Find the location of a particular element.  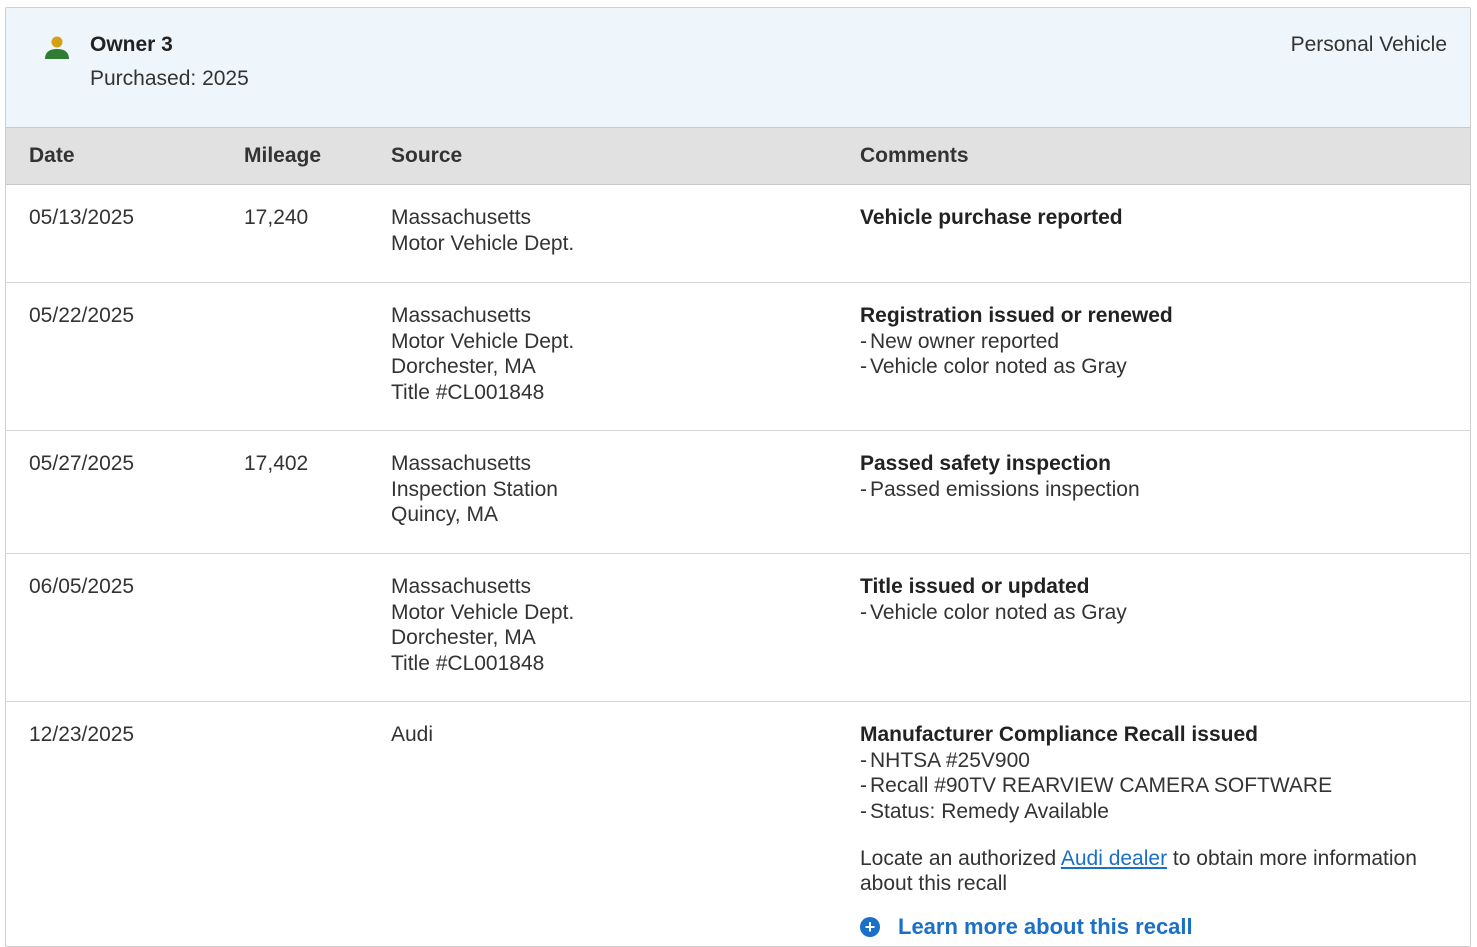

owner-header: Owner 3 Purchased: 2025 Personal Vehicle is located at coordinates (738, 68).